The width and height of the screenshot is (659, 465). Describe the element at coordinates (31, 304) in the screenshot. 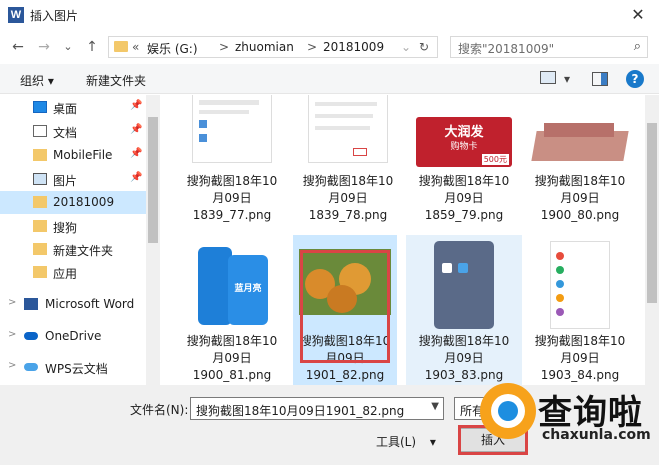

I see `word-icon` at that location.